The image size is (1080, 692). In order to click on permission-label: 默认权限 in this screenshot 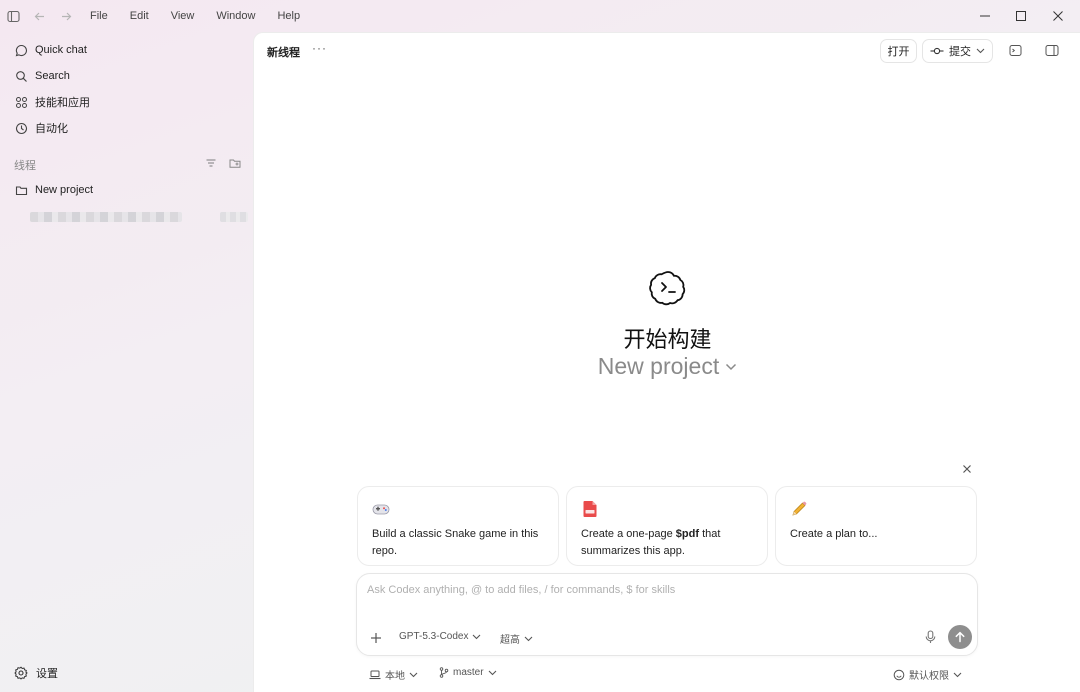, I will do `click(929, 676)`.